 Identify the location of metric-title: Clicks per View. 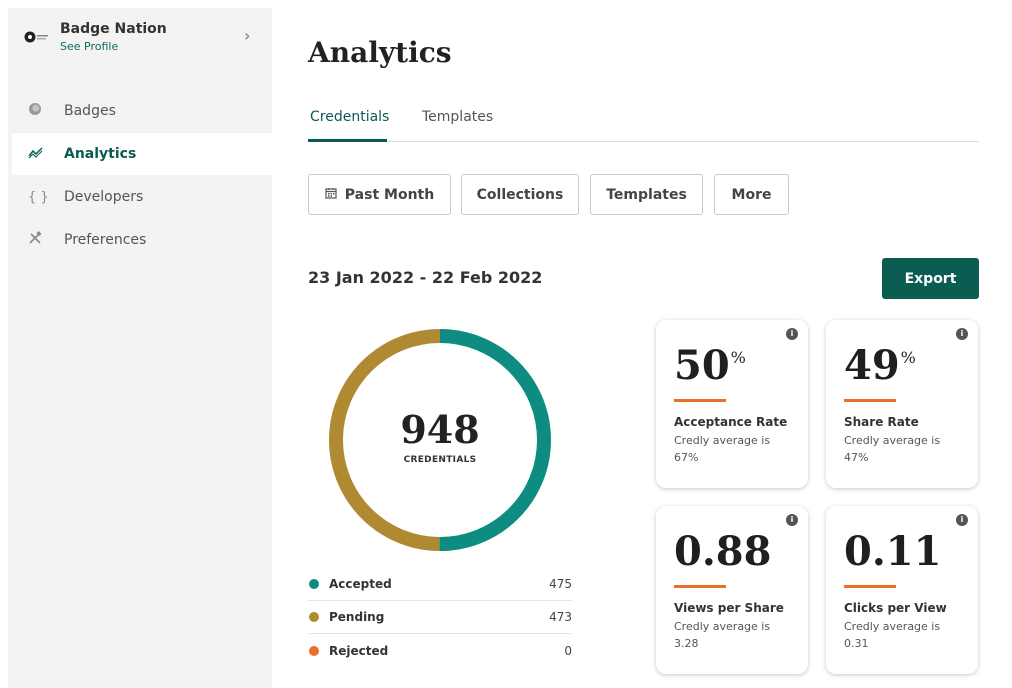
(895, 608).